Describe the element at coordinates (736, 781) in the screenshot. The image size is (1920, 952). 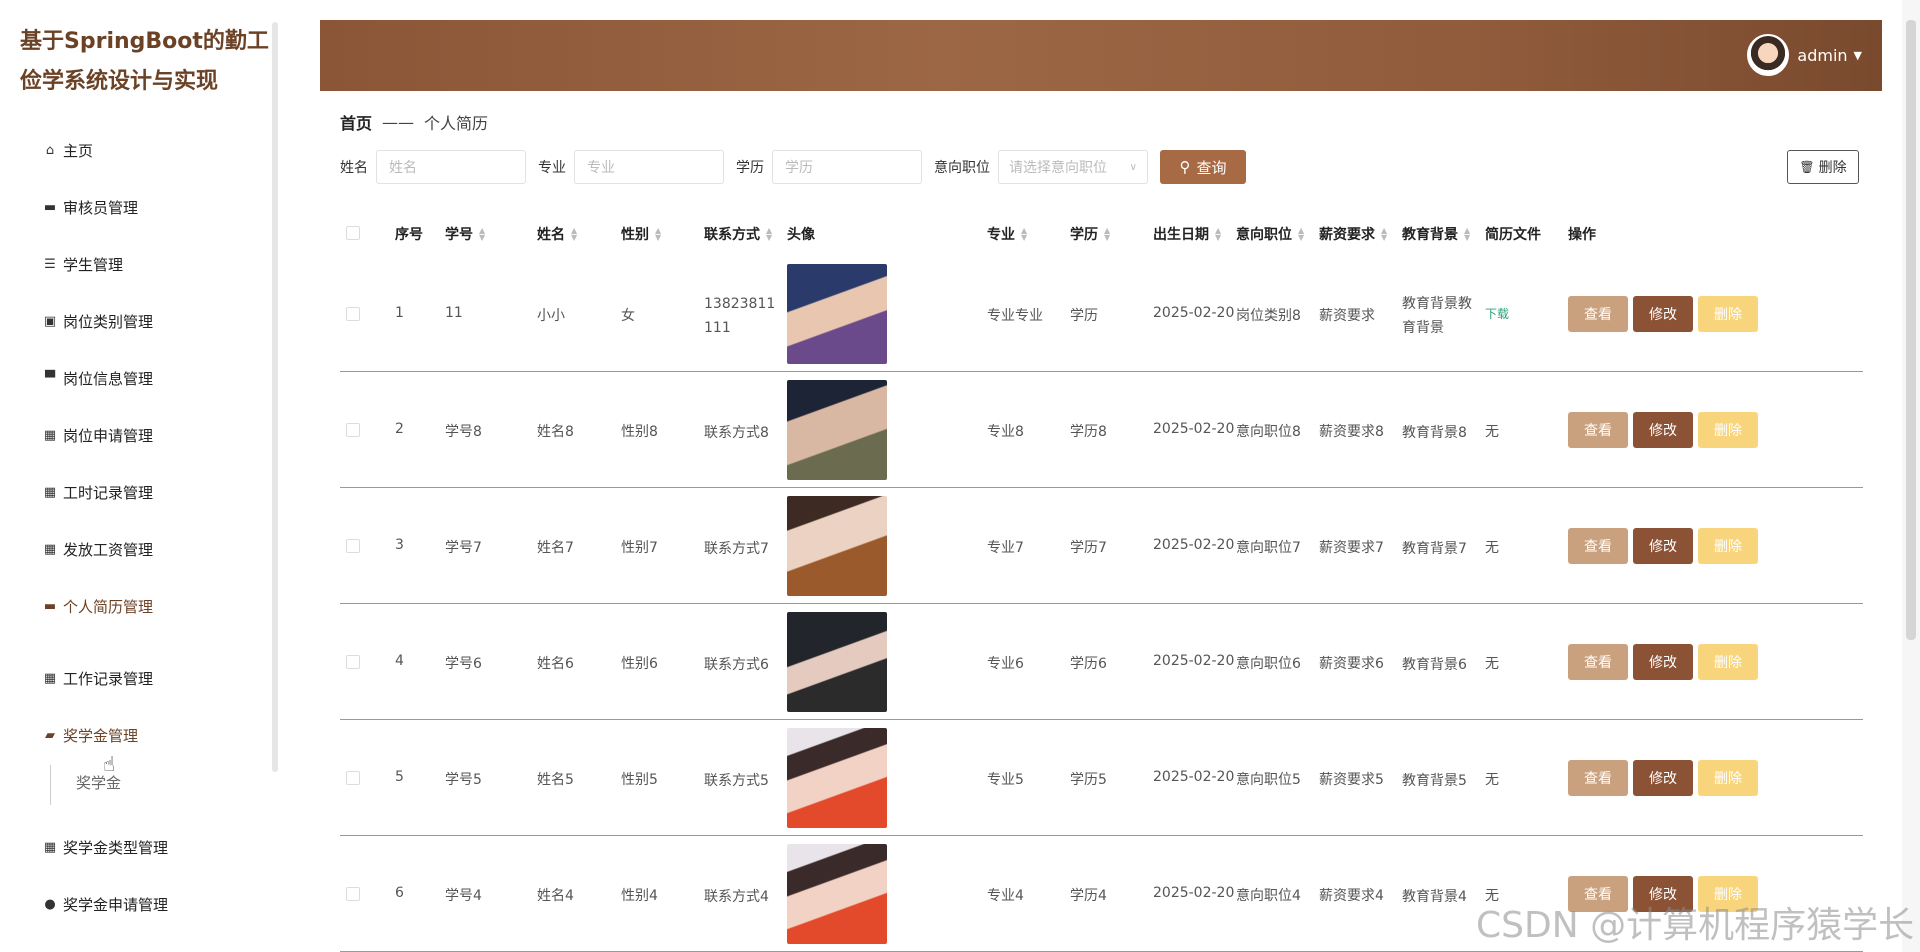
I see `cell-contact: 联系方式5` at that location.